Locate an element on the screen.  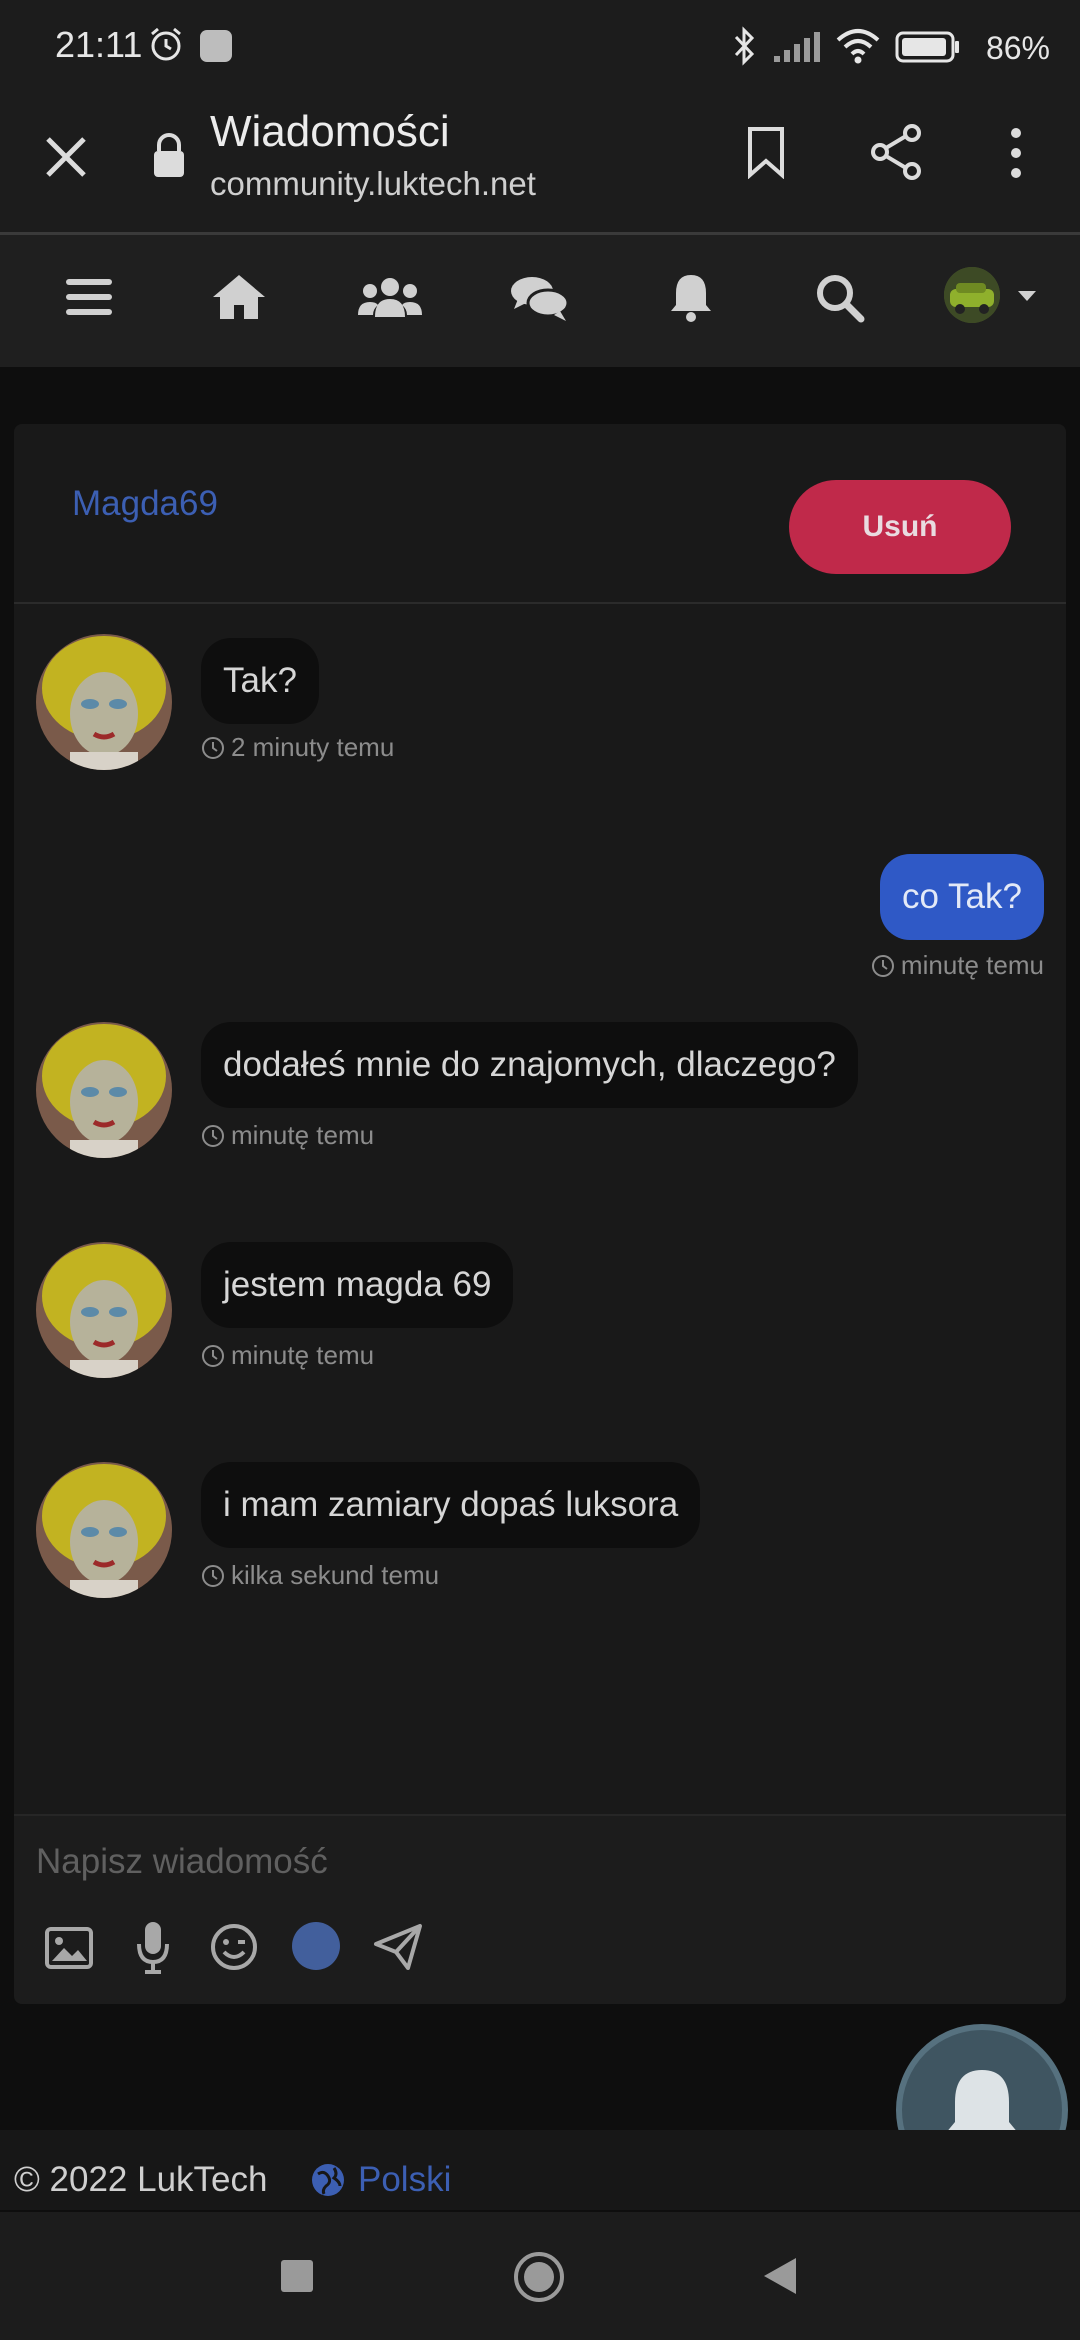
message-bubble: jestem magda 69 is located at coordinates (357, 1285).